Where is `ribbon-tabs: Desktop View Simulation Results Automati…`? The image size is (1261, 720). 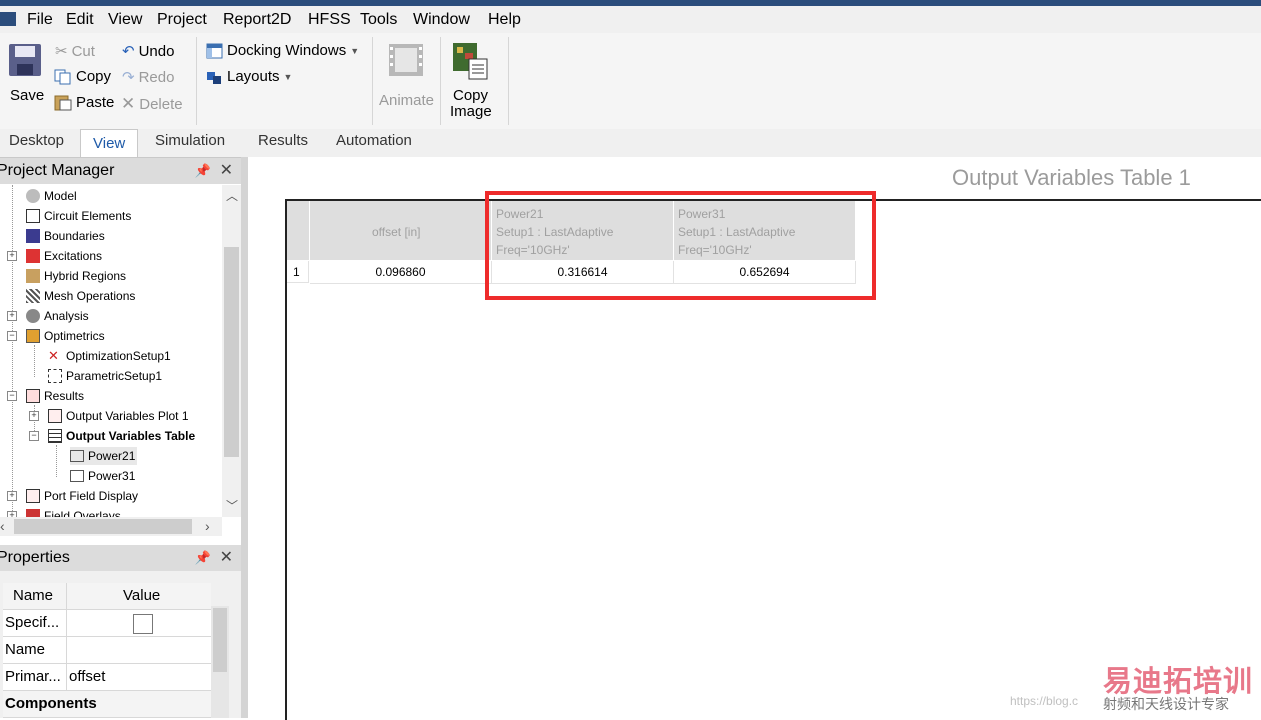 ribbon-tabs: Desktop View Simulation Results Automati… is located at coordinates (630, 143).